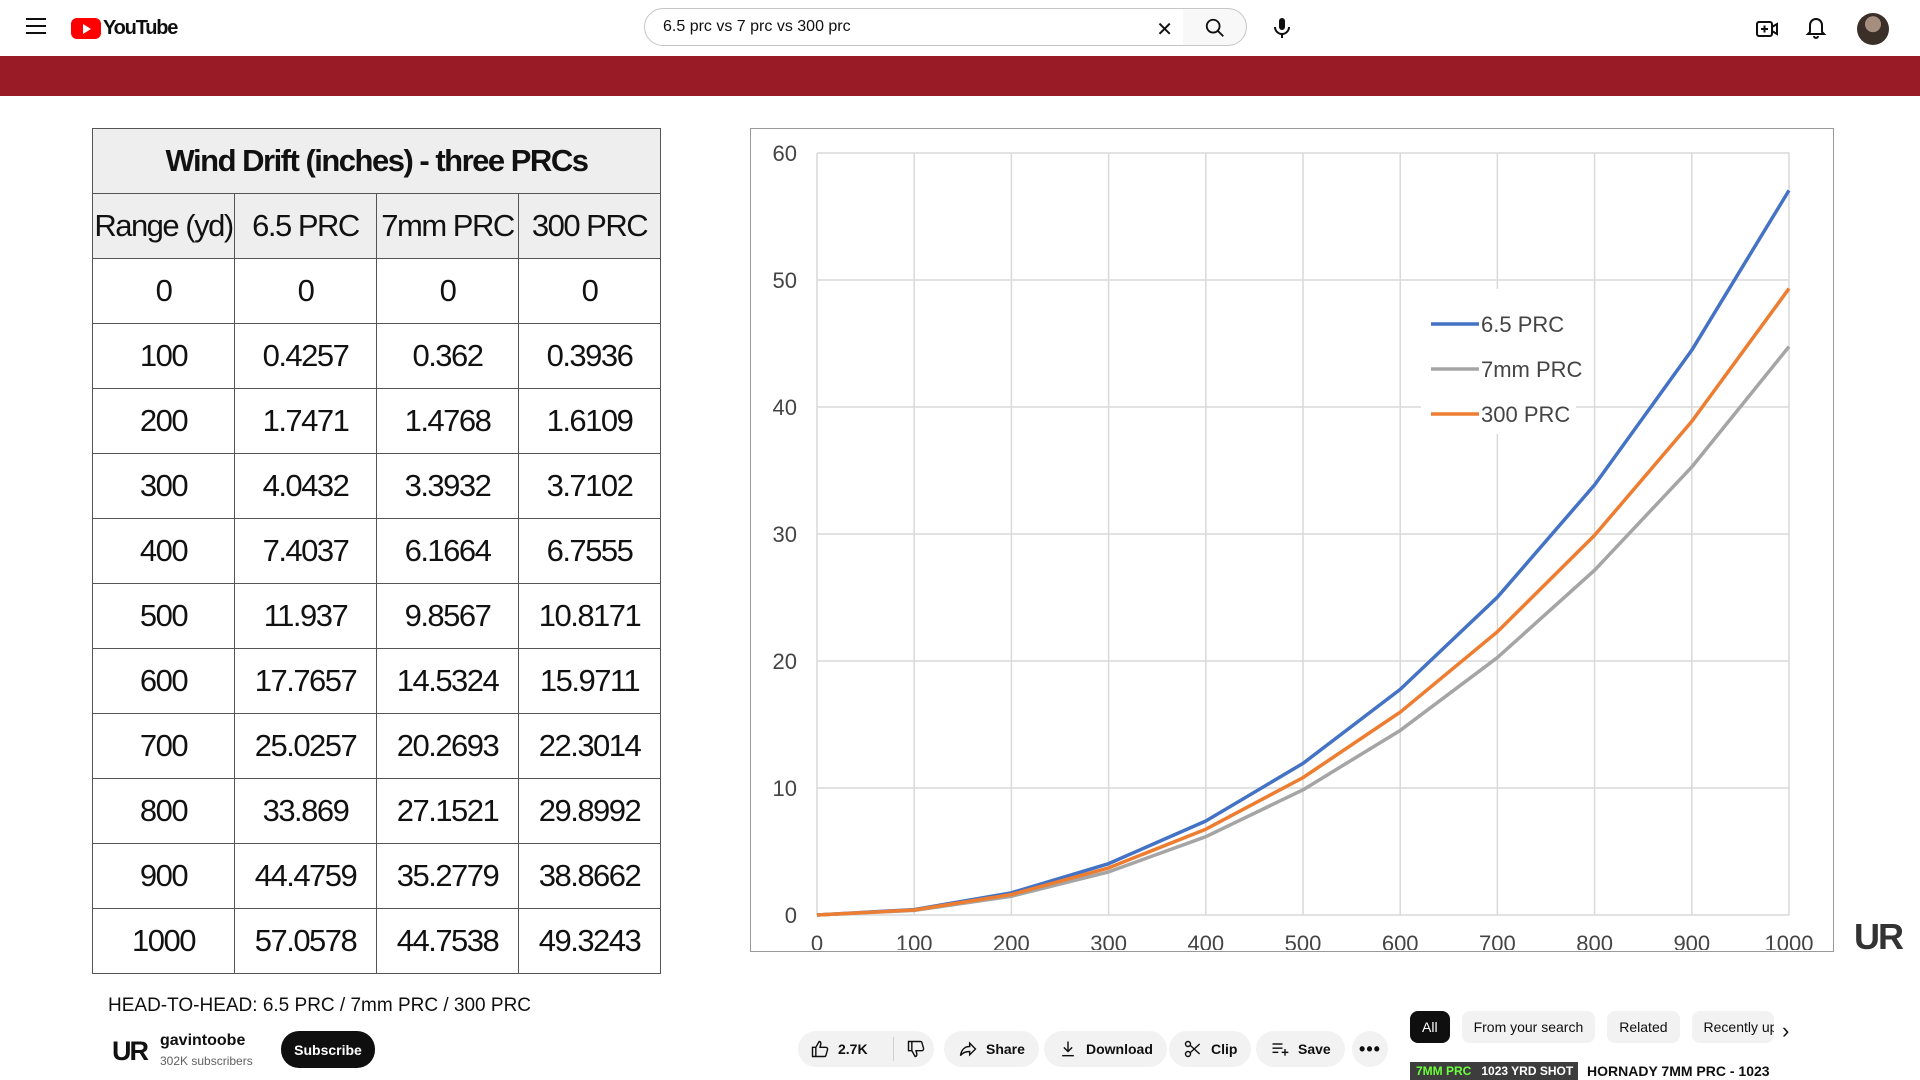 Image resolution: width=1920 pixels, height=1080 pixels. I want to click on table-row: 0000, so click(376, 291).